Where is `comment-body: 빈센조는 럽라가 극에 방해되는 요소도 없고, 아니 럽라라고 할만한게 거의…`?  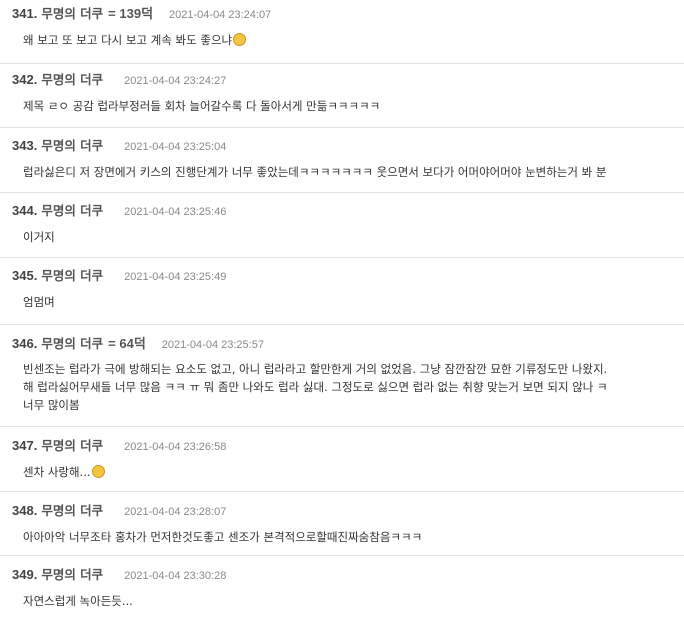
comment-body: 빈센조는 럽라가 극에 방해되는 요소도 없고, 아니 럽라라고 할만한게 거의… is located at coordinates (348, 387).